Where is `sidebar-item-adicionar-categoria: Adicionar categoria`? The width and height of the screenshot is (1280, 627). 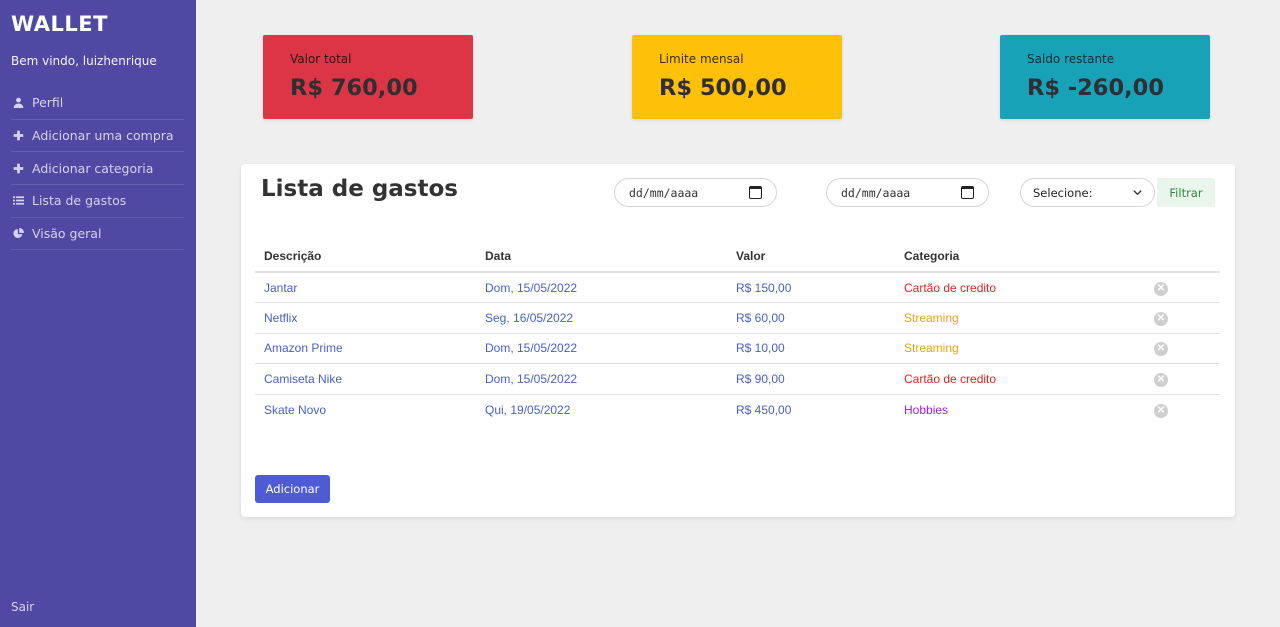
sidebar-item-adicionar-categoria: Adicionar categoria is located at coordinates (97, 169).